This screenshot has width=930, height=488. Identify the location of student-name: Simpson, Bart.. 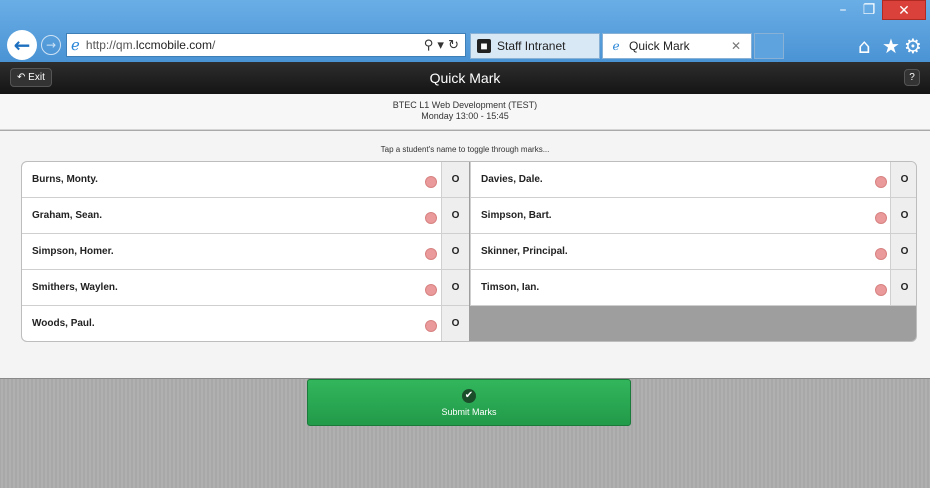
(516, 216).